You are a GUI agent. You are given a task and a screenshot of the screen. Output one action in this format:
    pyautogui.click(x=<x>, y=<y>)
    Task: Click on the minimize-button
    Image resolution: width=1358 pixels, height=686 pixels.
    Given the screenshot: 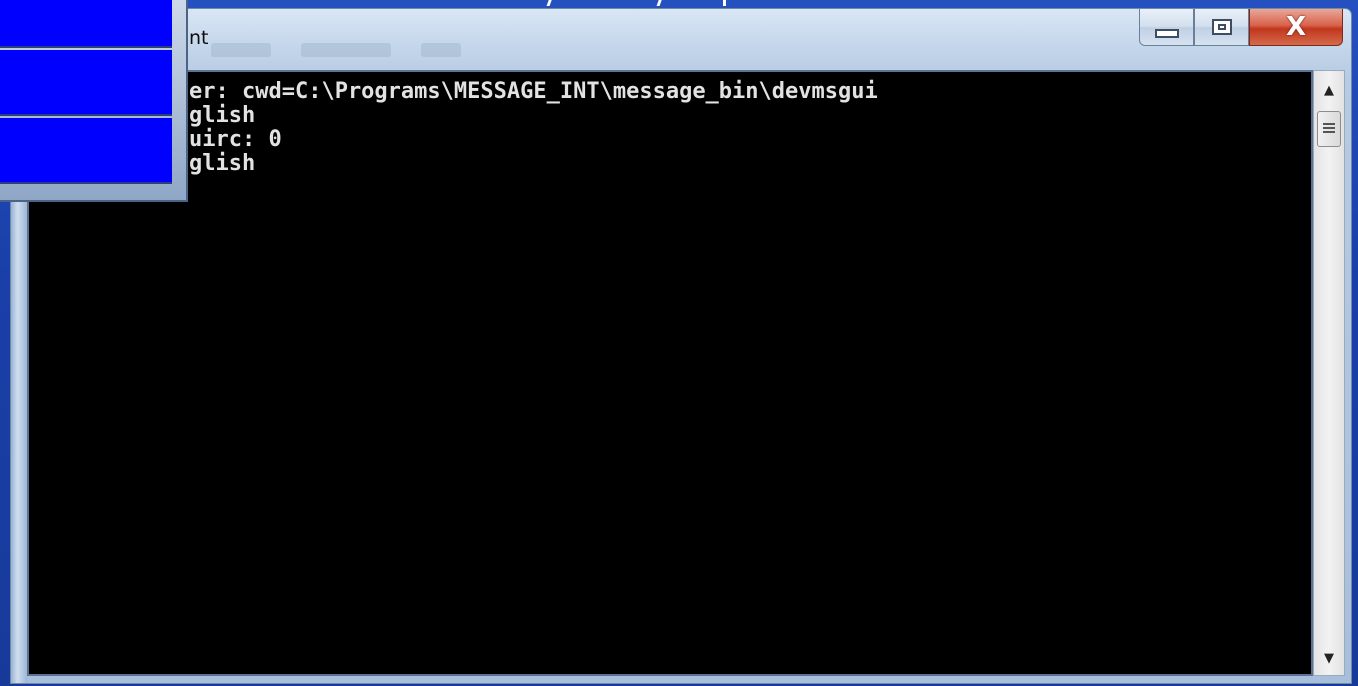 What is the action you would take?
    pyautogui.click(x=1166, y=27)
    